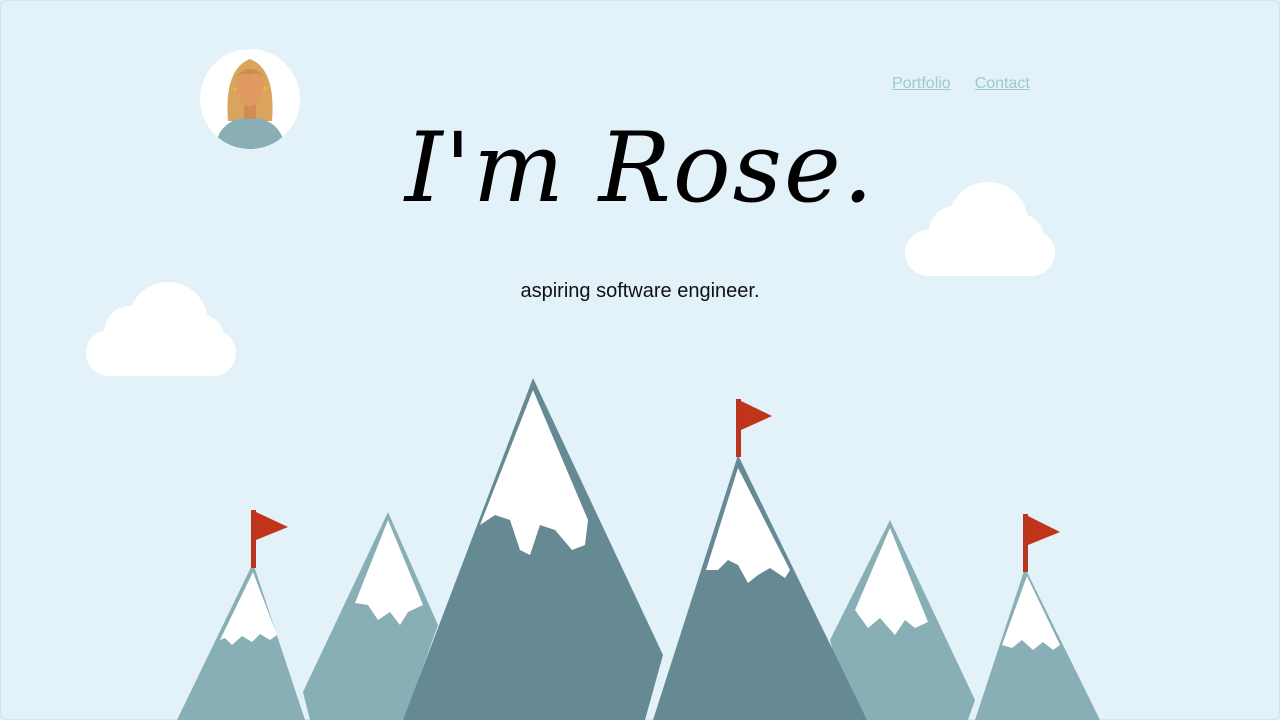 This screenshot has height=720, width=1280. Describe the element at coordinates (921, 84) in the screenshot. I see `nav-link-portfolio: Portfolio` at that location.